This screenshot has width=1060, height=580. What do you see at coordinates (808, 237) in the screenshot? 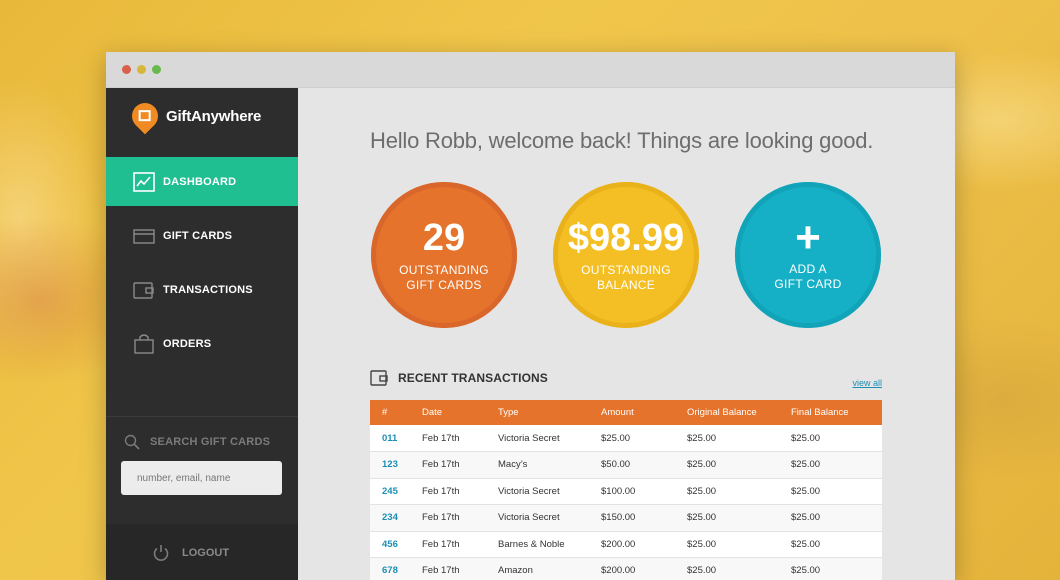
I see `plus-icon: +` at bounding box center [808, 237].